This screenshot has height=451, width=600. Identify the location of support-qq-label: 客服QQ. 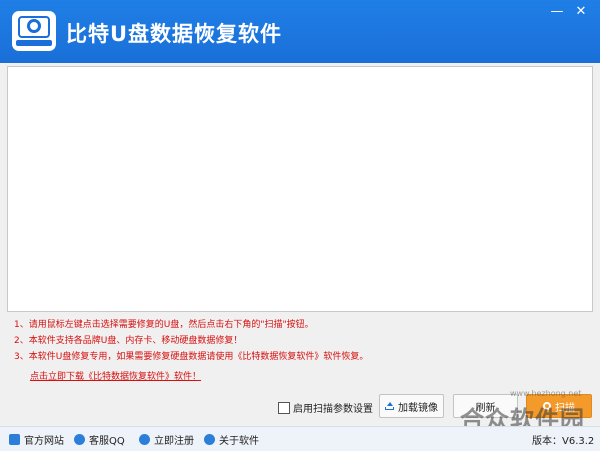
(107, 441).